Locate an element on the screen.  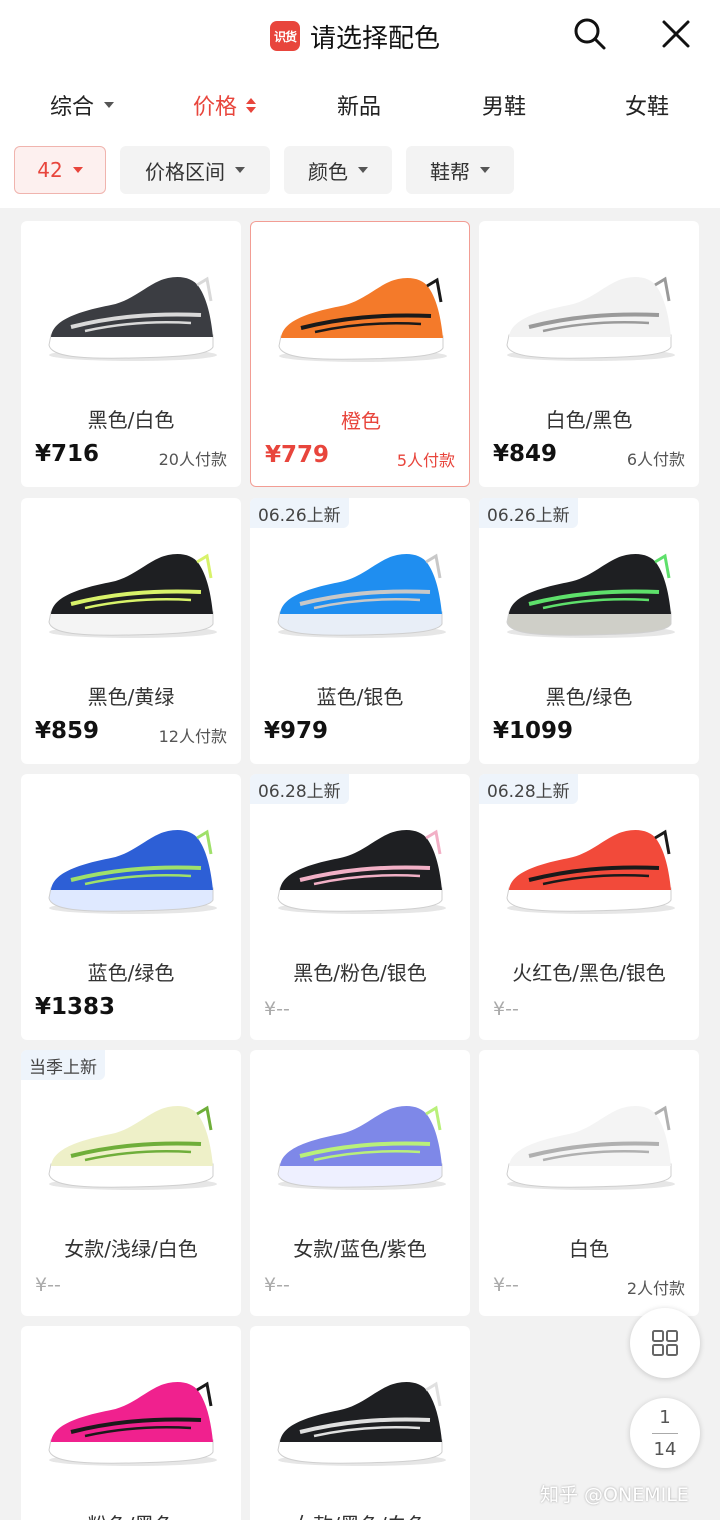
product-card: 当季上新女款/浅绿/白色 ¥-- is located at coordinates (131, 1183).